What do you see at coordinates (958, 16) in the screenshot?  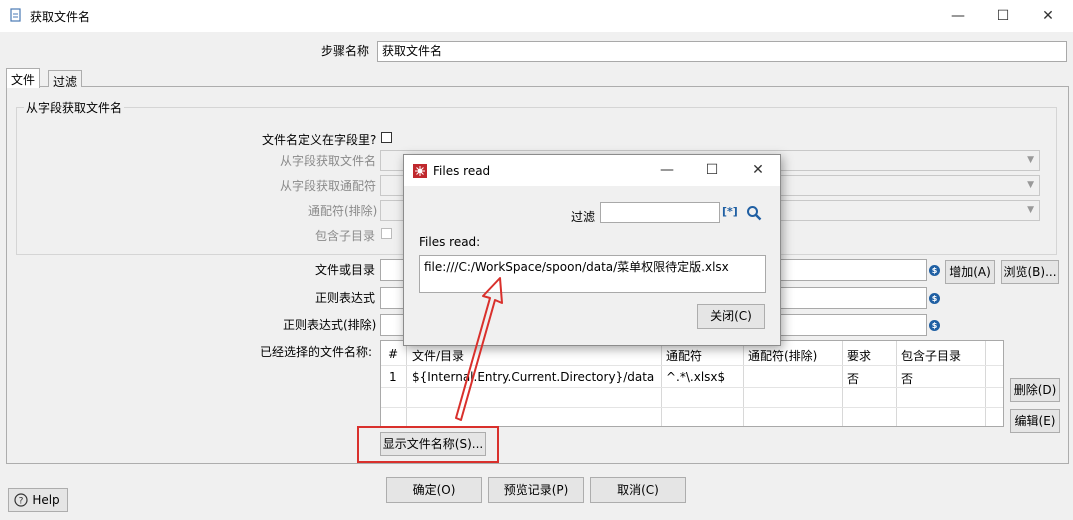 I see `minimize-button: —` at bounding box center [958, 16].